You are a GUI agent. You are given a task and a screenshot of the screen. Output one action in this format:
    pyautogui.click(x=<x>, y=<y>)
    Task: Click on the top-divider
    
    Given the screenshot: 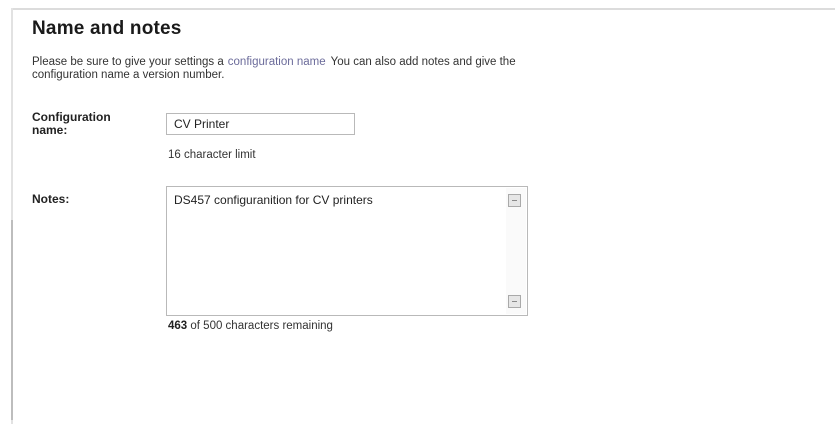 What is the action you would take?
    pyautogui.click(x=423, y=9)
    